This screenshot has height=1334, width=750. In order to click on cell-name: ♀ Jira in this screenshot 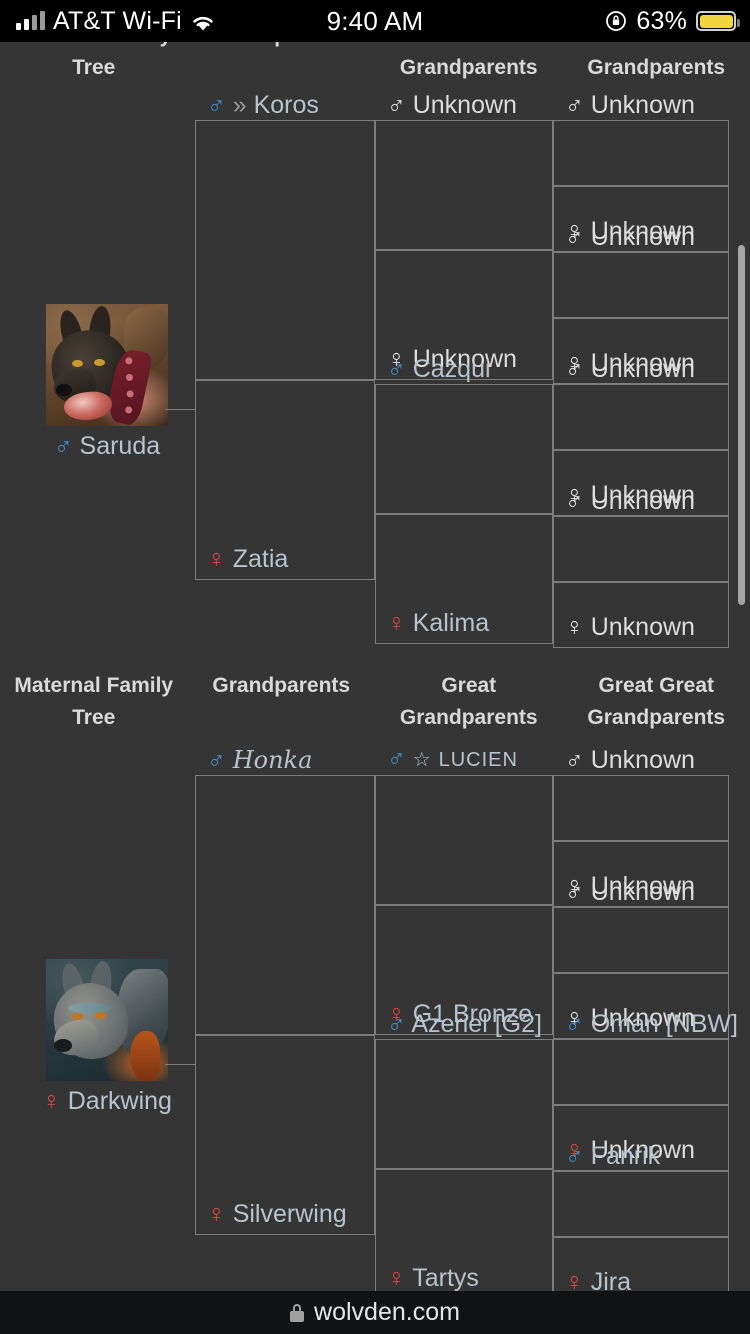, I will do `click(598, 1279)`.